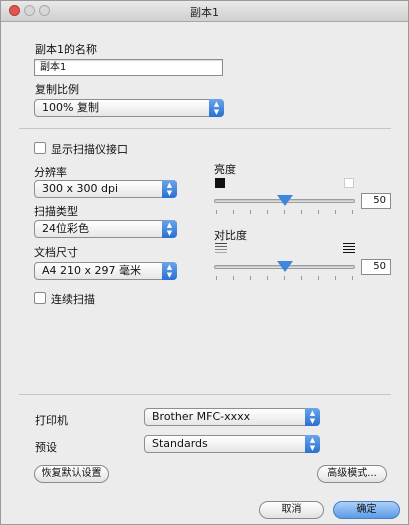 This screenshot has height=525, width=409. What do you see at coordinates (56, 211) in the screenshot?
I see `scan-type-label: 扫描类型` at bounding box center [56, 211].